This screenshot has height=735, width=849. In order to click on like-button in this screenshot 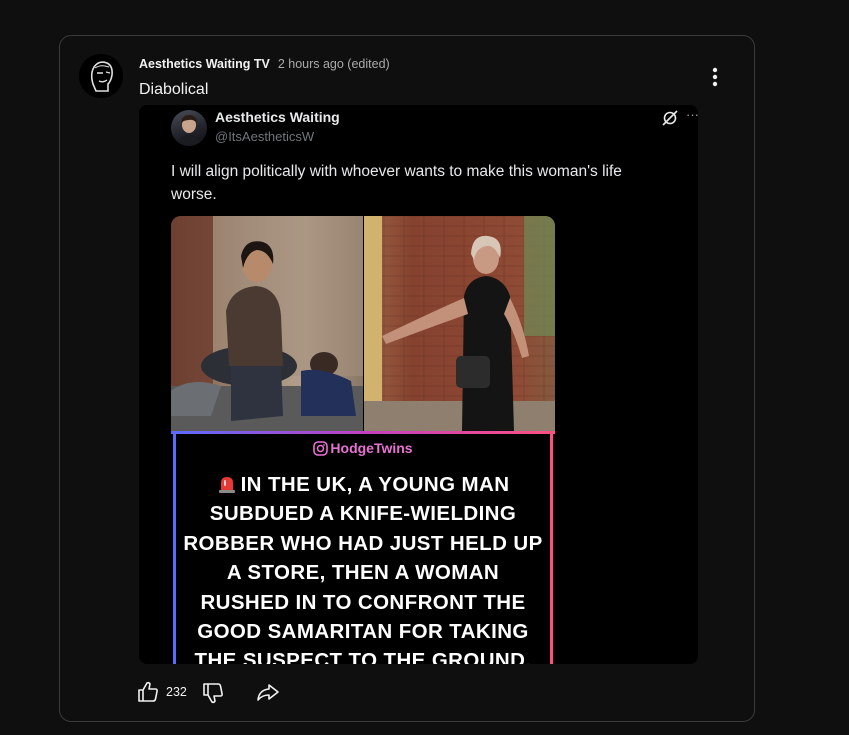, I will do `click(148, 692)`.